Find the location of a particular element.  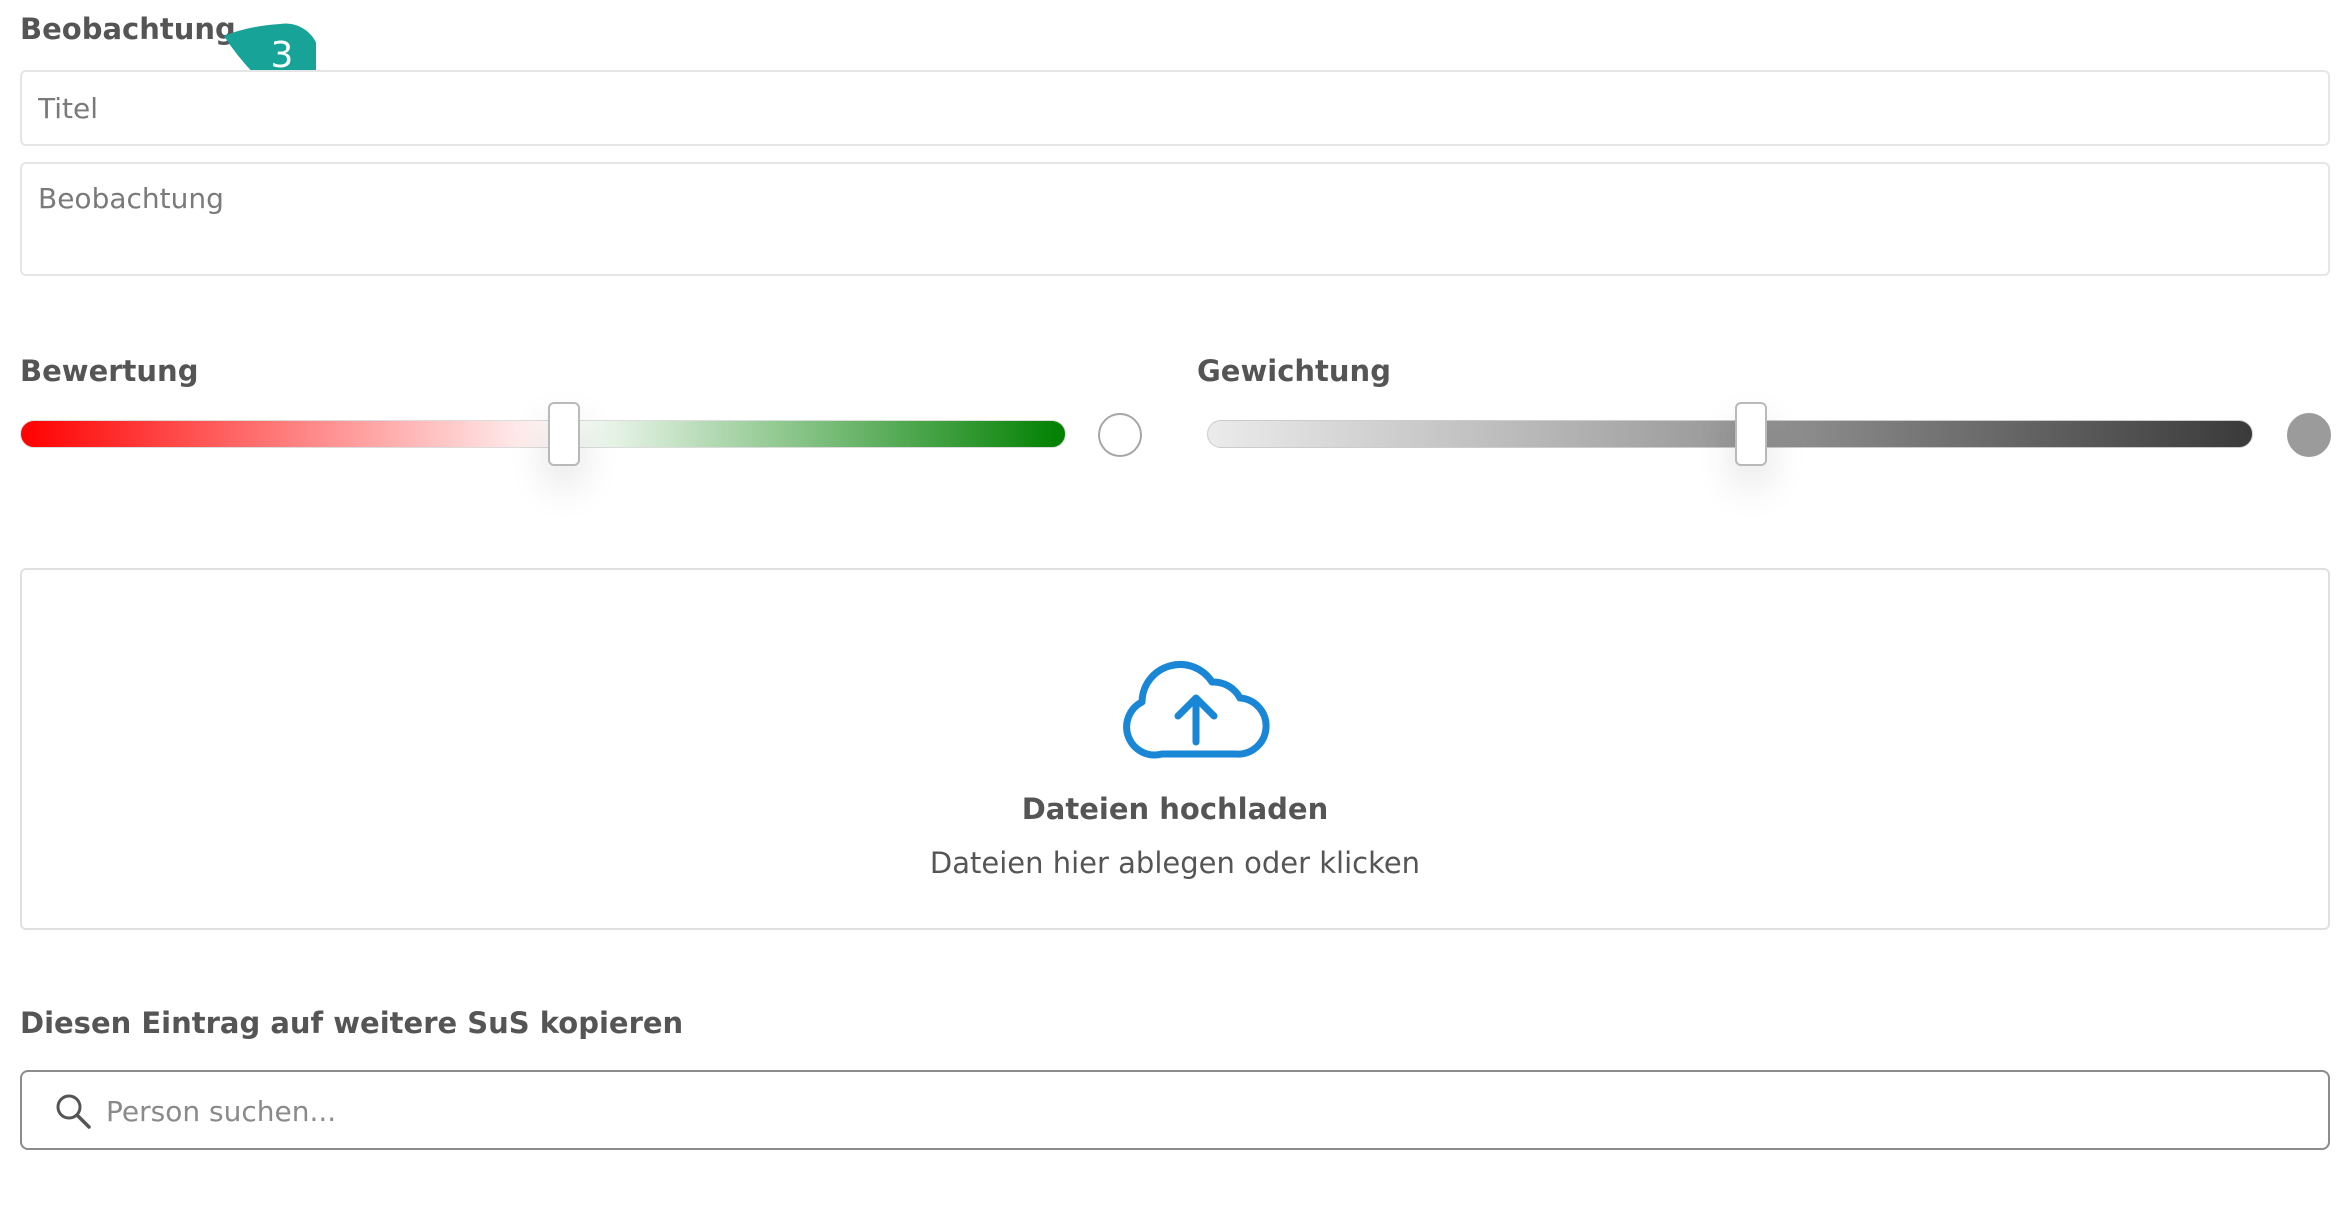

rating-indicator-dot is located at coordinates (1120, 435).